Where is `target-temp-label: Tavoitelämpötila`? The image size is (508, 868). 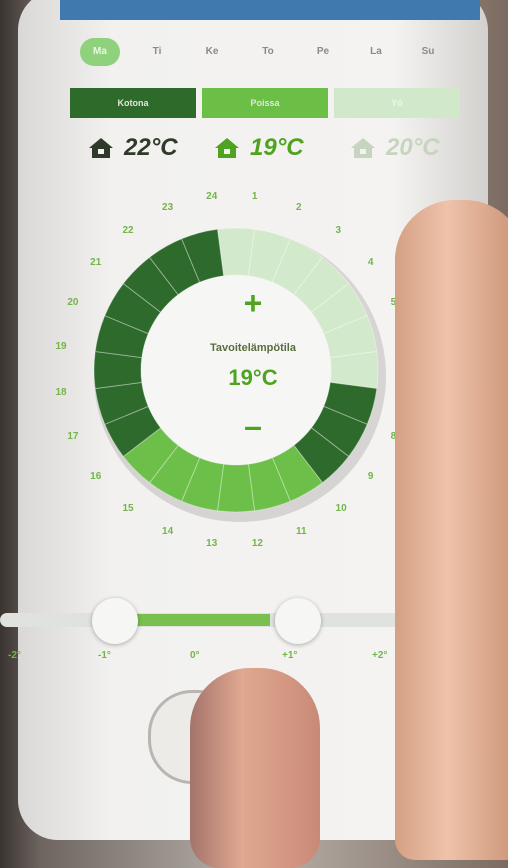
target-temp-label: Tavoitelämpötila is located at coordinates (253, 348).